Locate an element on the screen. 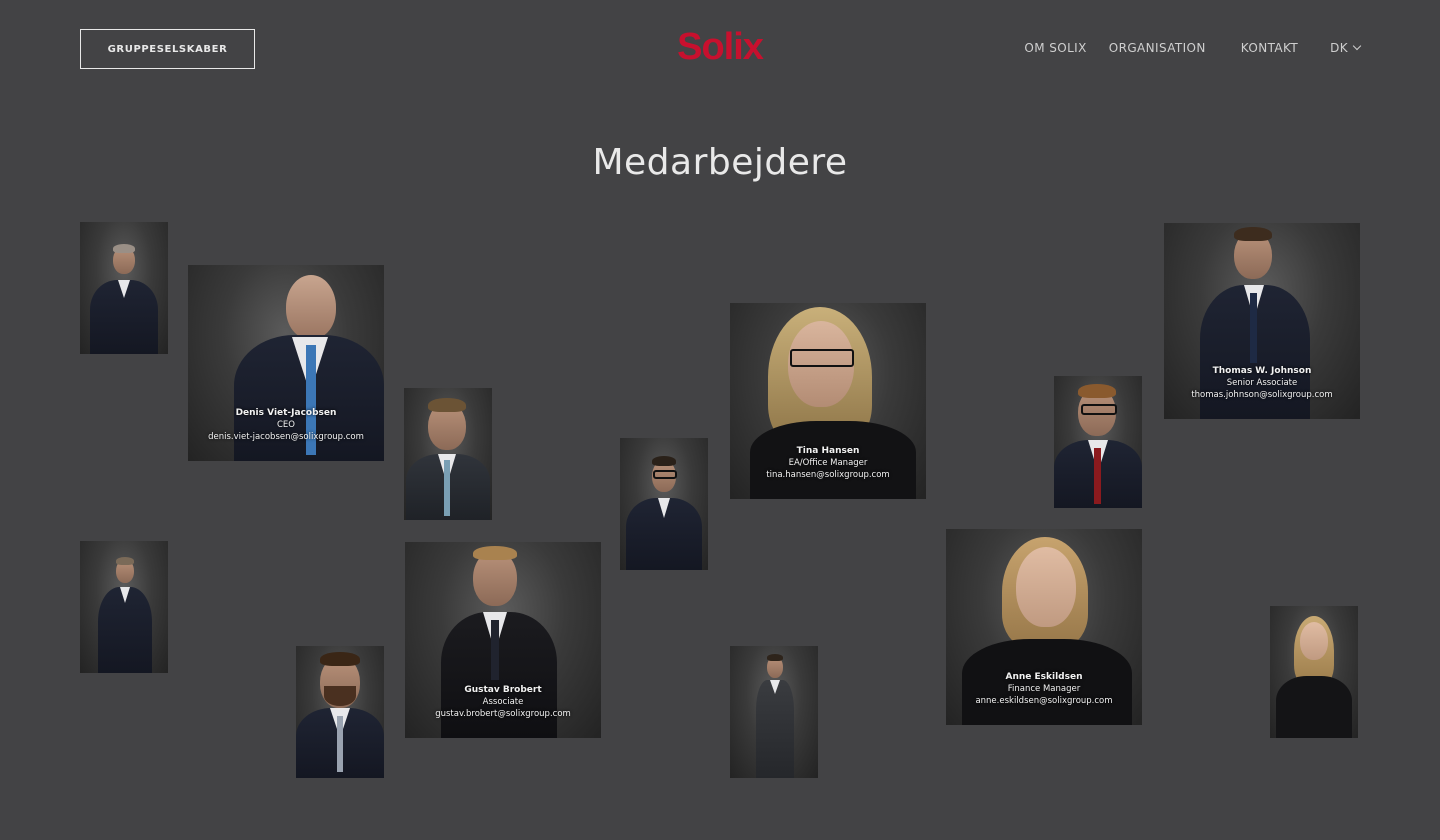 This screenshot has width=1440, height=840. main-nav: OM SOLIX ORGANISATION KONTAKT DK is located at coordinates (1193, 48).